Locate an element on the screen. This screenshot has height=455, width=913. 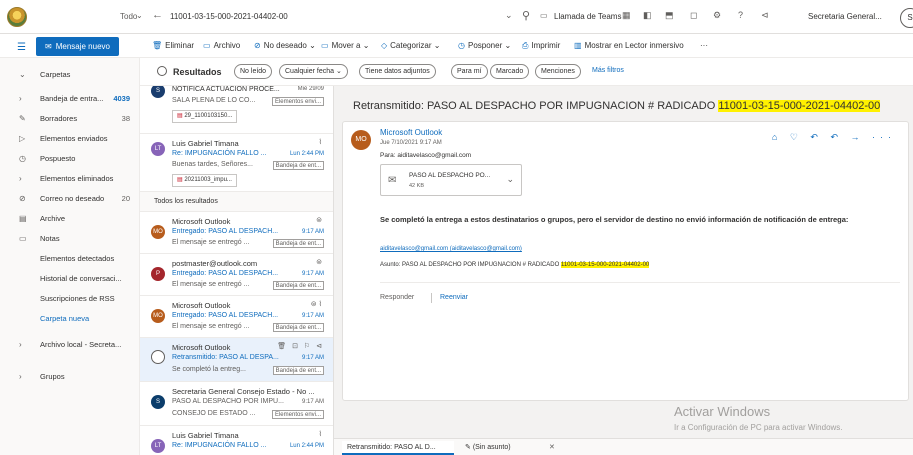
search-input: 11001-03-15-000-2021-04402-00 is located at coordinates (229, 16).